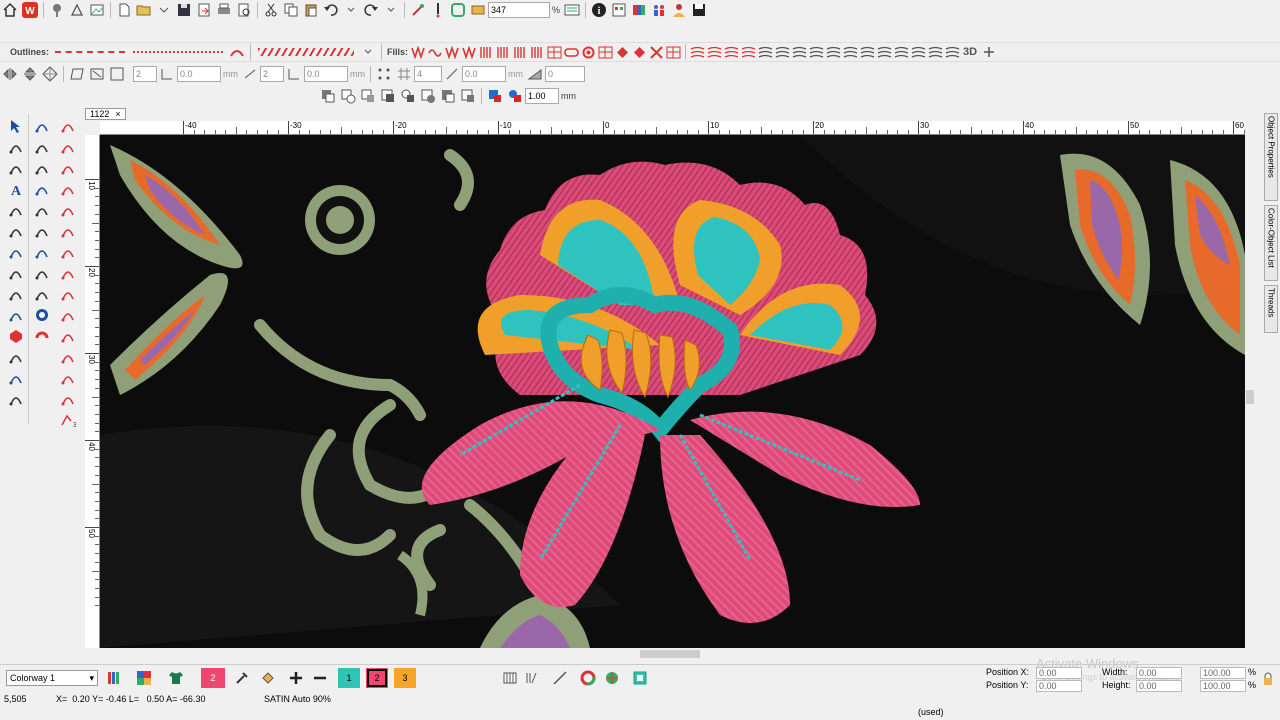 The width and height of the screenshot is (1280, 720). What do you see at coordinates (272, 74) in the screenshot?
I see `spacing-field: 2` at bounding box center [272, 74].